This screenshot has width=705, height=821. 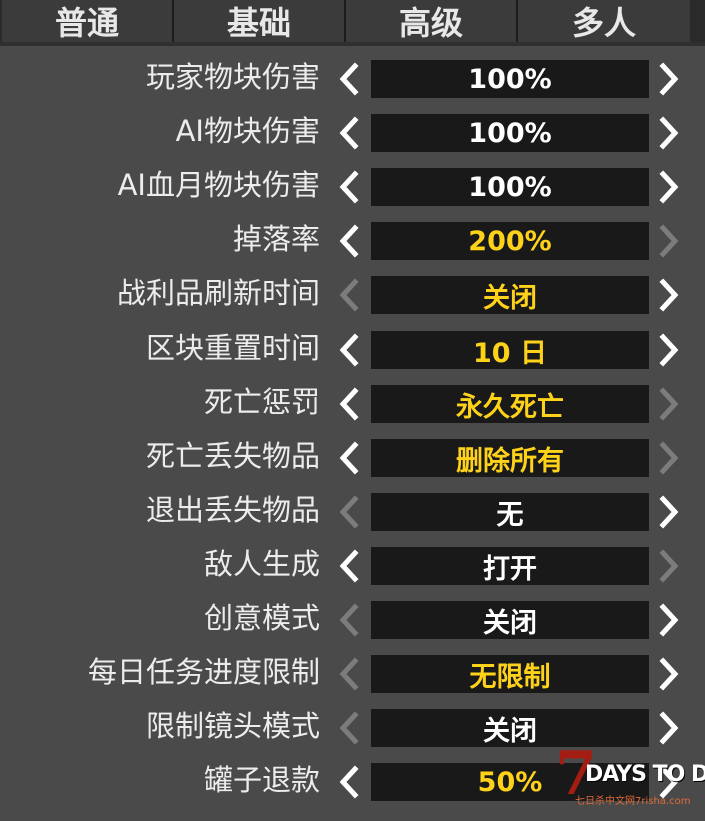 I want to click on setting-label: 创意模式, so click(x=261, y=618).